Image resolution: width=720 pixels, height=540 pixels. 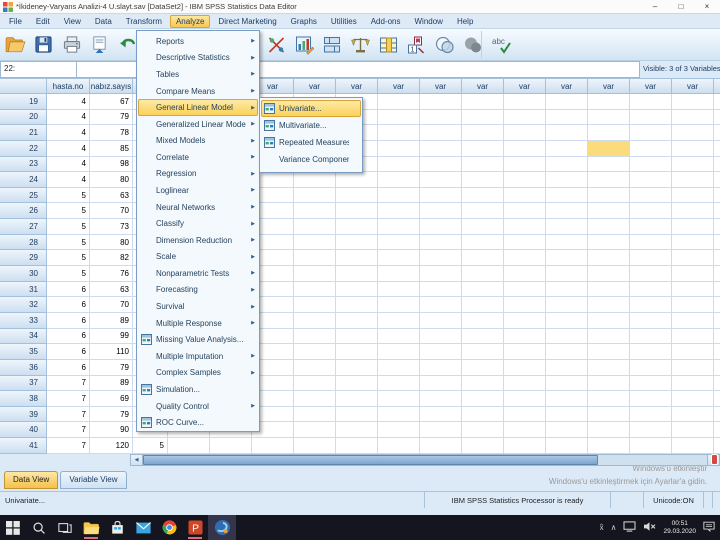 What do you see at coordinates (117, 527) in the screenshot?
I see `store-icon` at bounding box center [117, 527].